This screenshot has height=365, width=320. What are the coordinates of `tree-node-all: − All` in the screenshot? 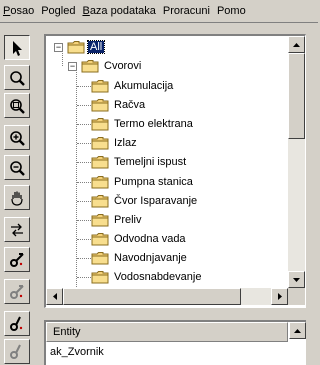 It's located at (80, 47).